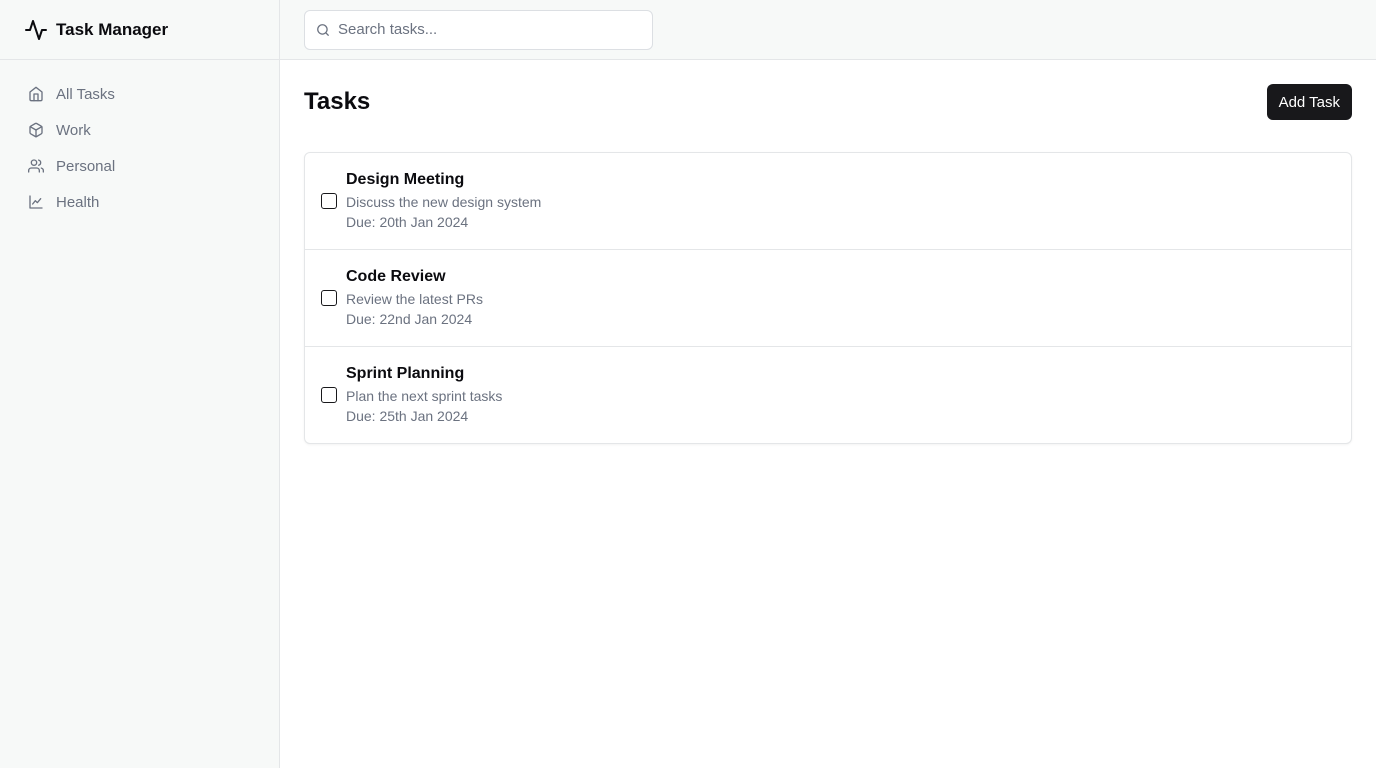 The width and height of the screenshot is (1376, 768). What do you see at coordinates (112, 29) in the screenshot?
I see `app-title: Task Manager` at bounding box center [112, 29].